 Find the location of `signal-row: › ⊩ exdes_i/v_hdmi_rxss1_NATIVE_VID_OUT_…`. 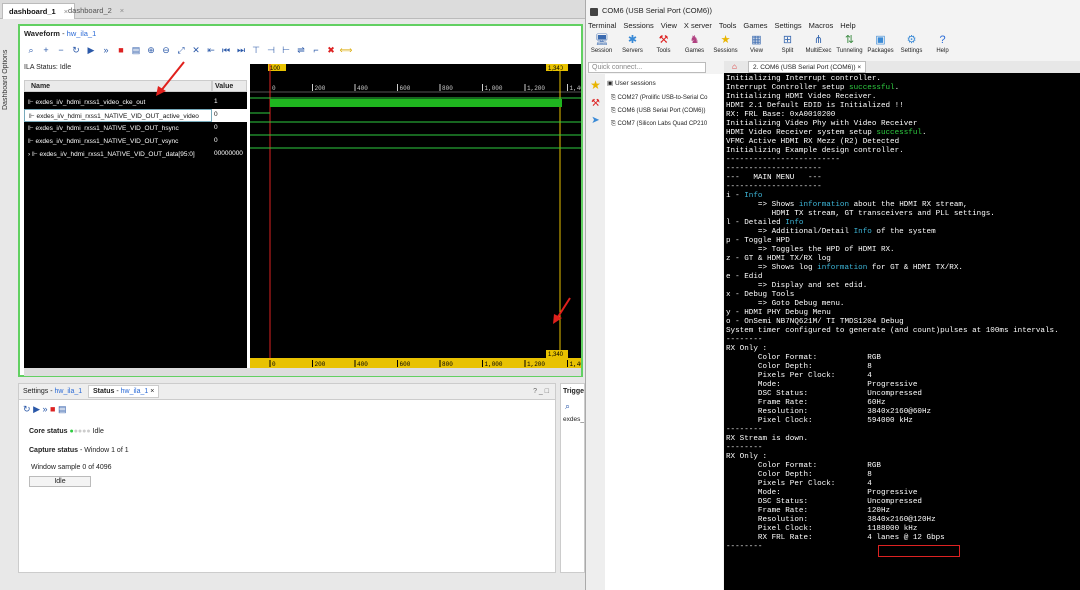

signal-row: › ⊩ exdes_i/v_hdmi_rxss1_NATIVE_VID_OUT_… is located at coordinates (118, 154).